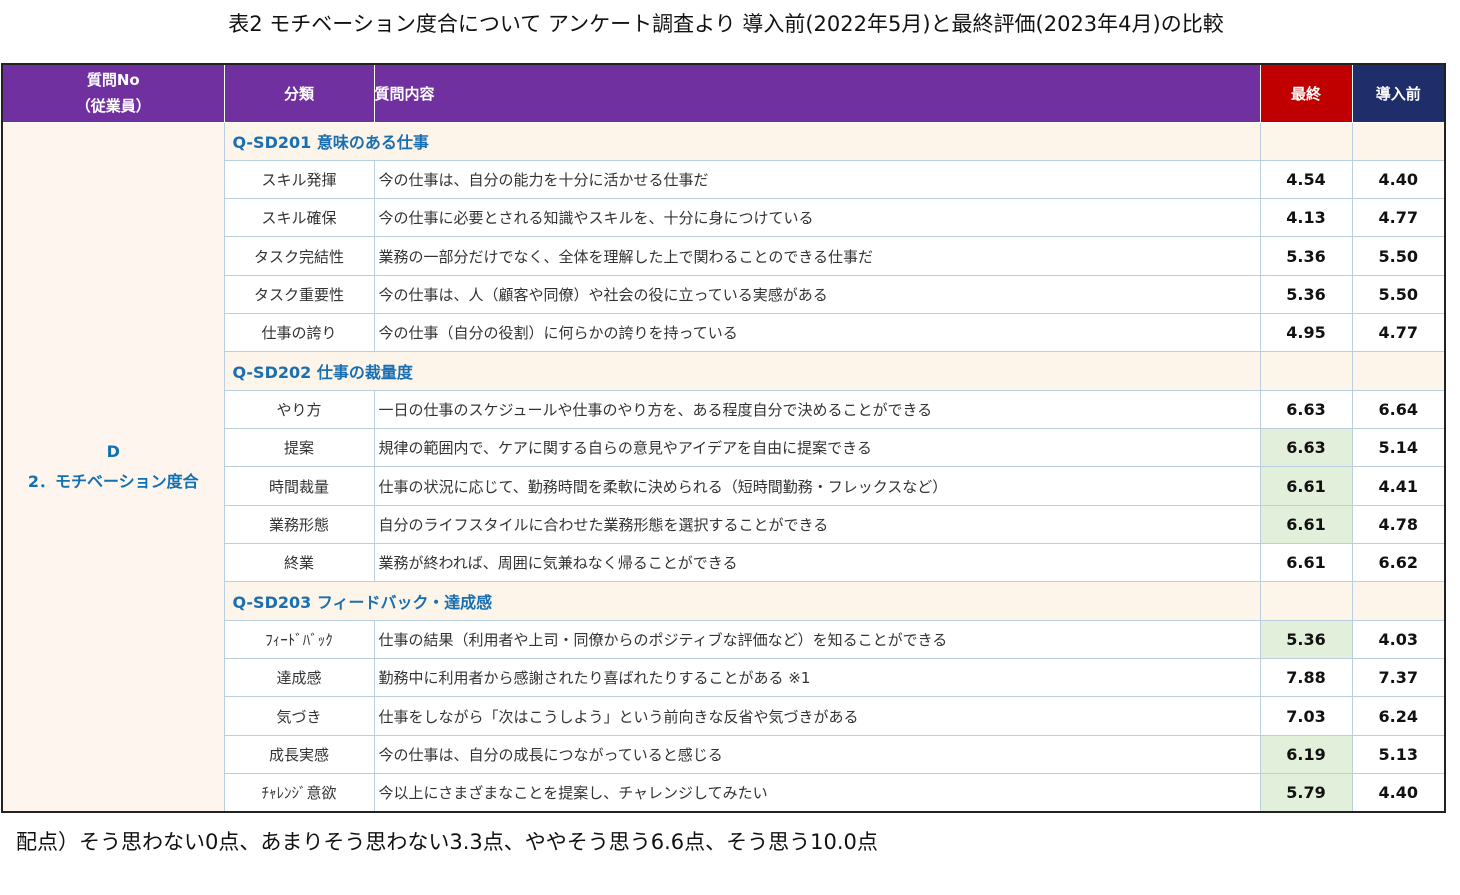 This screenshot has height=895, width=1460. Describe the element at coordinates (1398, 678) in the screenshot. I see `before-score-cell: 7.37` at that location.